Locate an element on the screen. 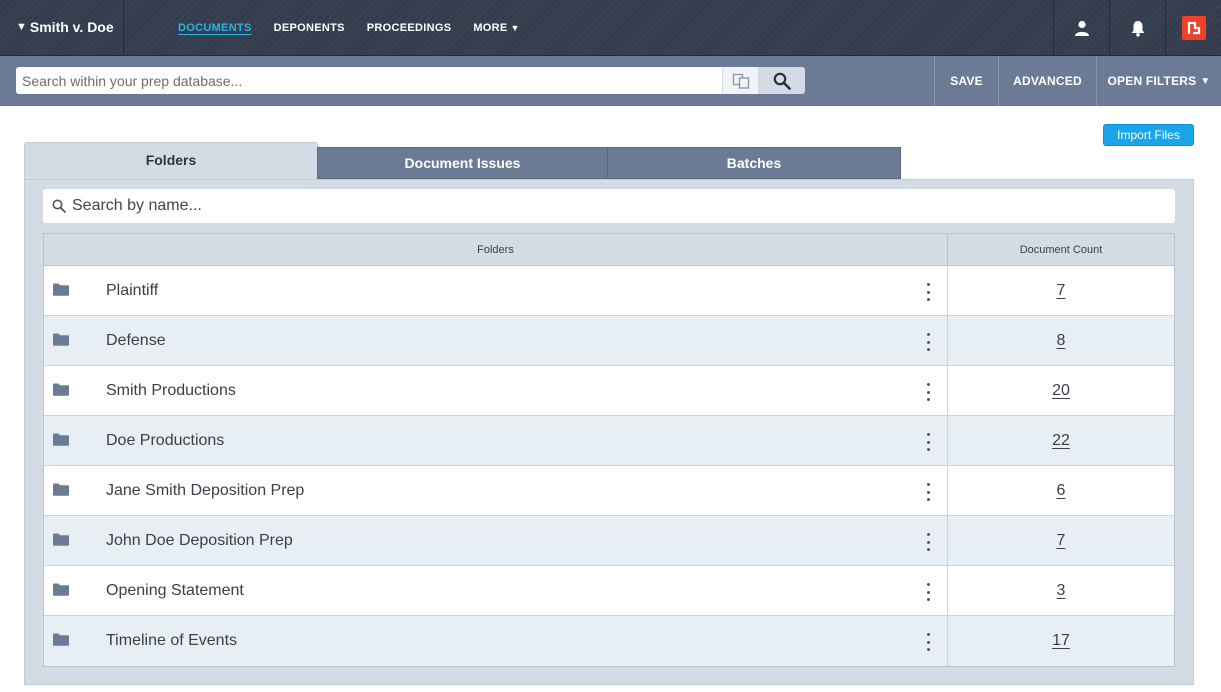 This screenshot has height=692, width=1221. folder-name: John Doe Deposition Prep is located at coordinates (199, 541).